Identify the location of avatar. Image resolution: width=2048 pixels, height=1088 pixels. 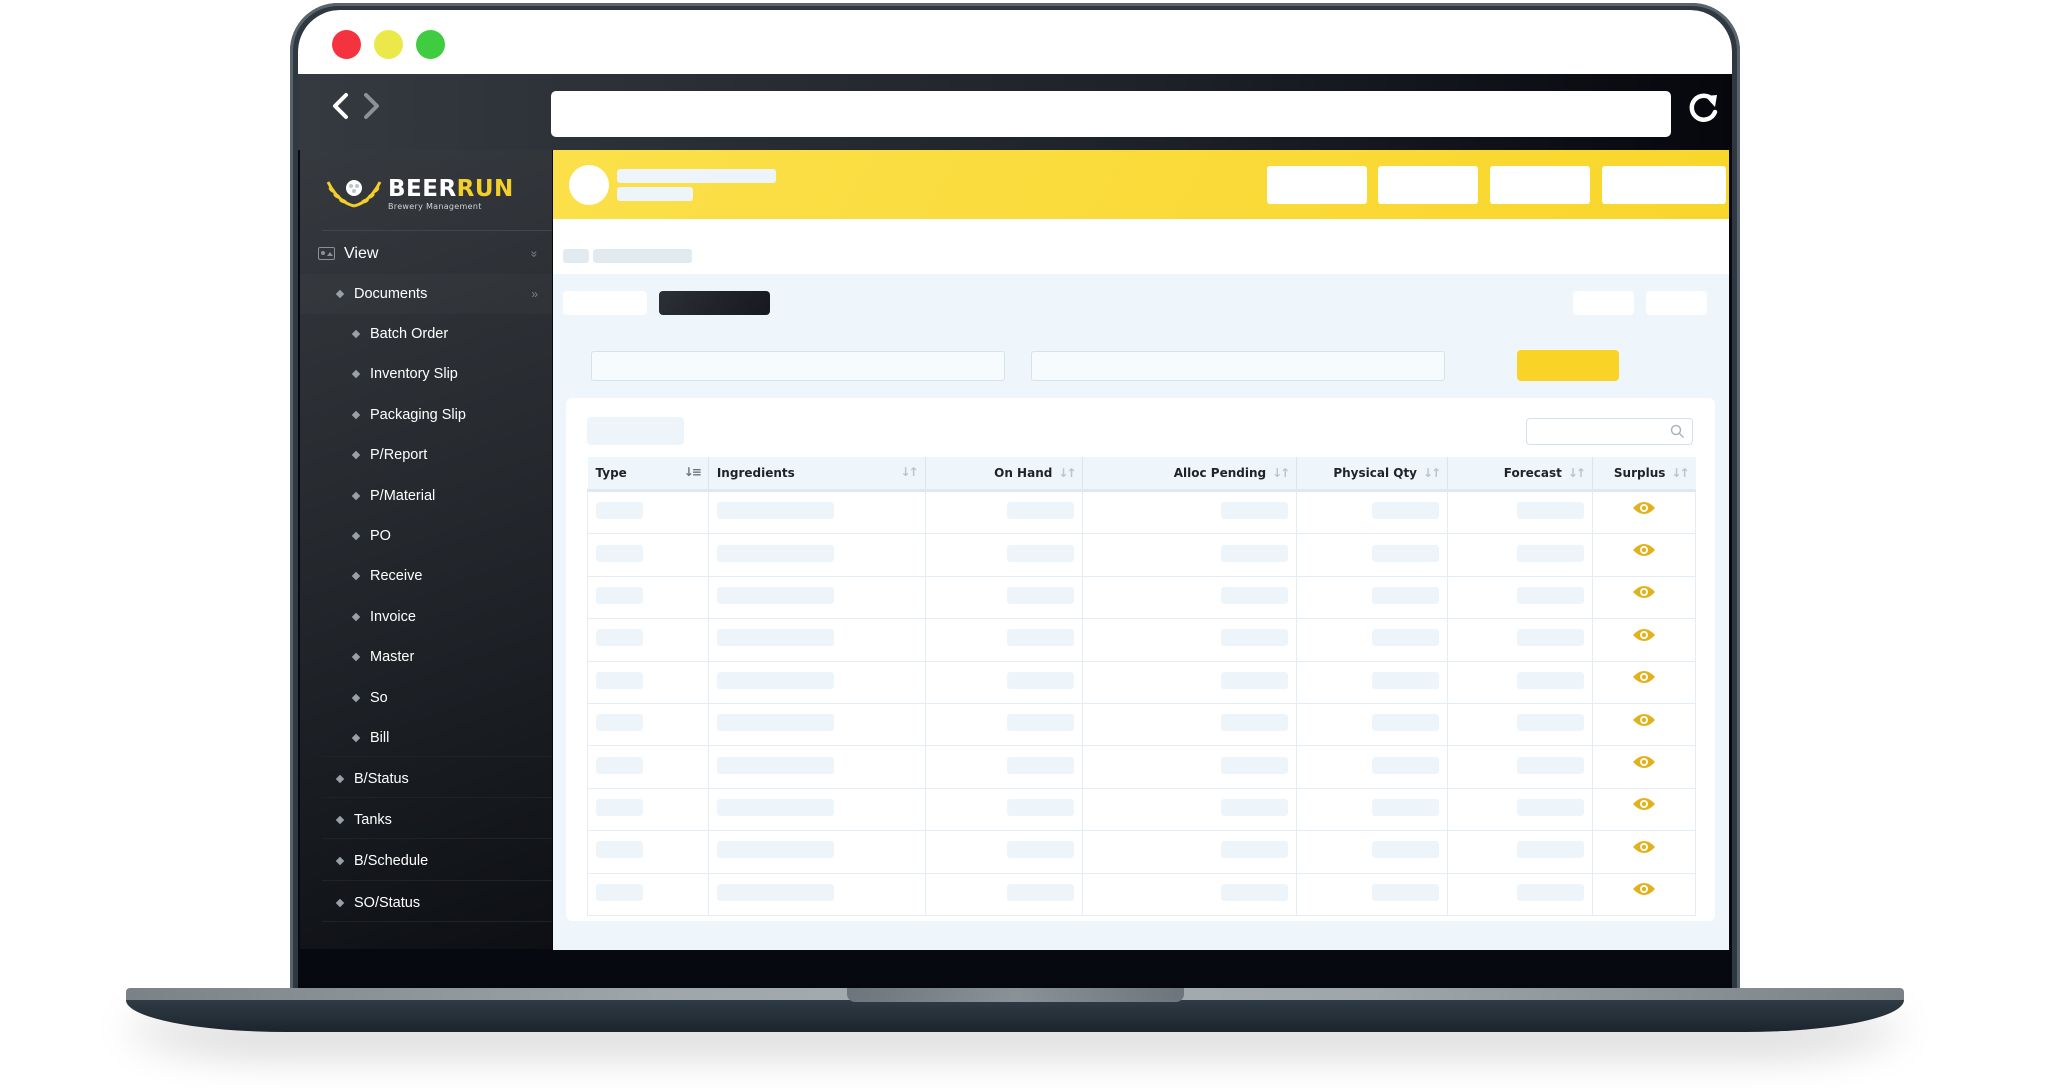
(589, 185).